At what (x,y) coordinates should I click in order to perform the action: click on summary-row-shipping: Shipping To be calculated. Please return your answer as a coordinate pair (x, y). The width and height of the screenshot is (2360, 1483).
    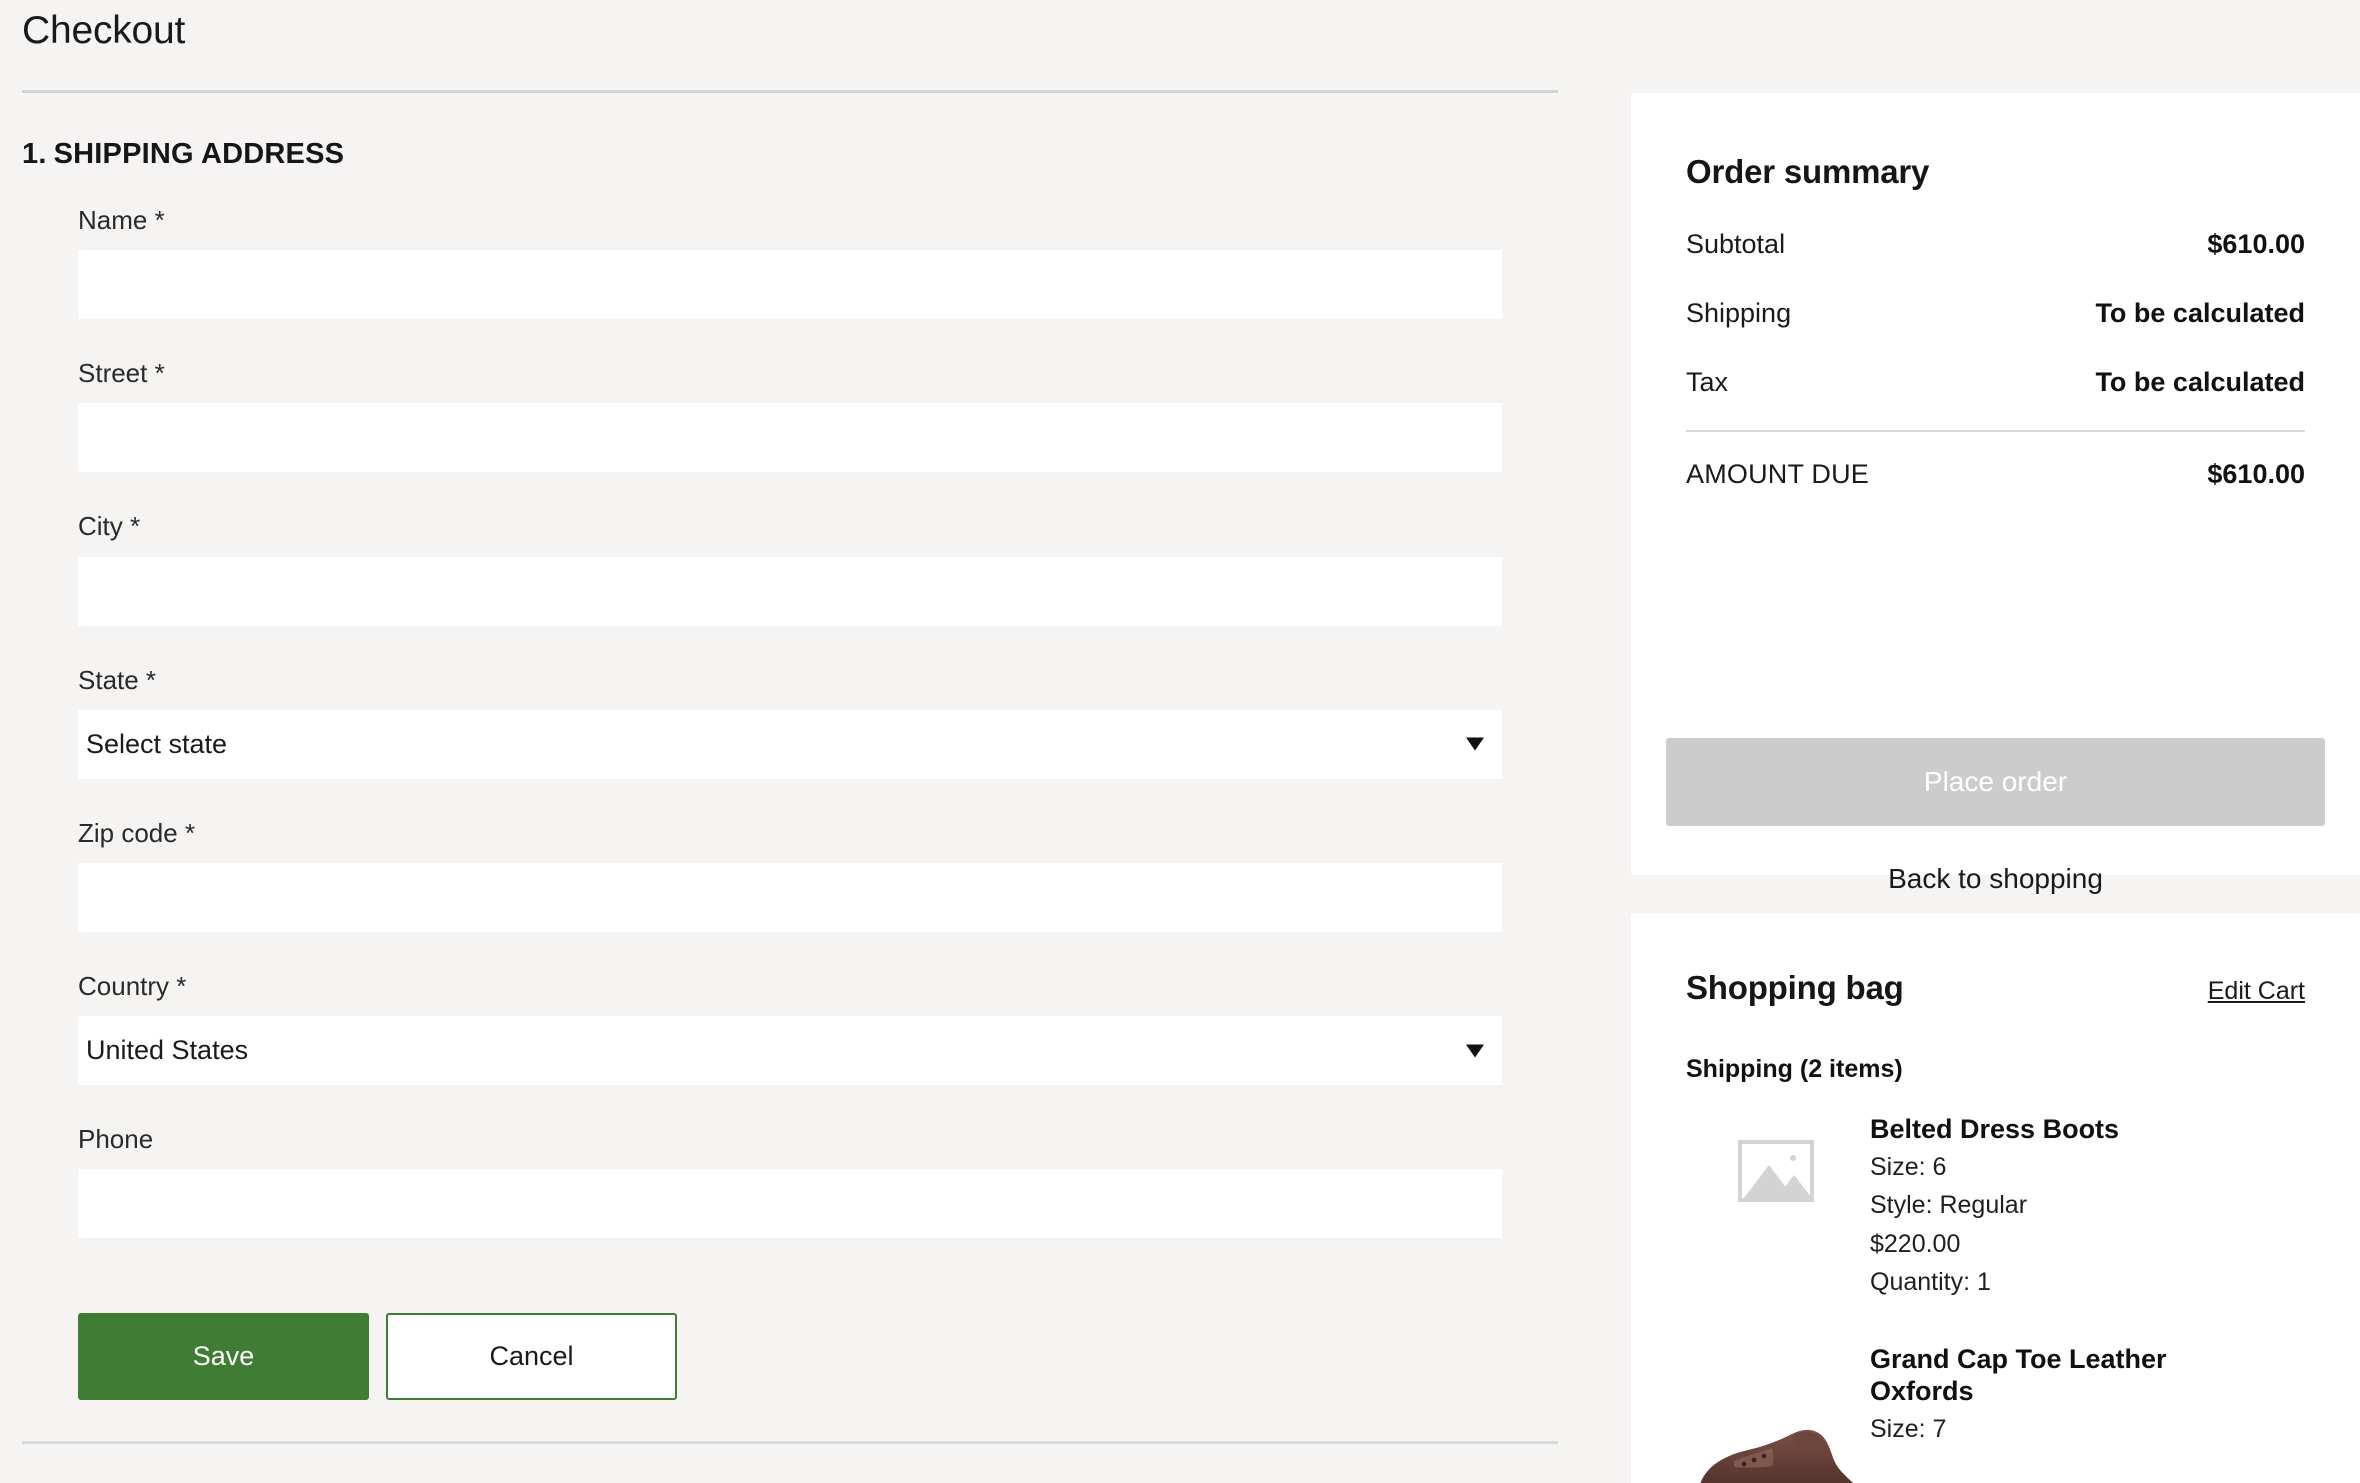
    Looking at the image, I should click on (1995, 313).